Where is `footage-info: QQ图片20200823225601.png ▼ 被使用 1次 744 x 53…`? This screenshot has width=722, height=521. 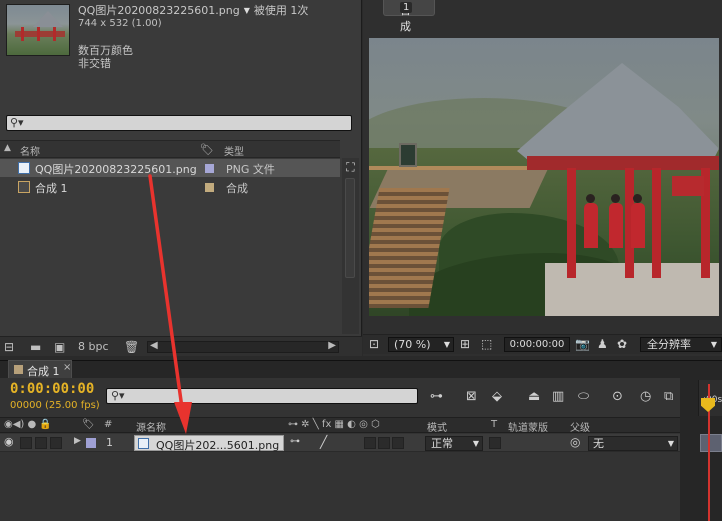 footage-info: QQ图片20200823225601.png ▼ 被使用 1次 744 x 53… is located at coordinates (193, 37).